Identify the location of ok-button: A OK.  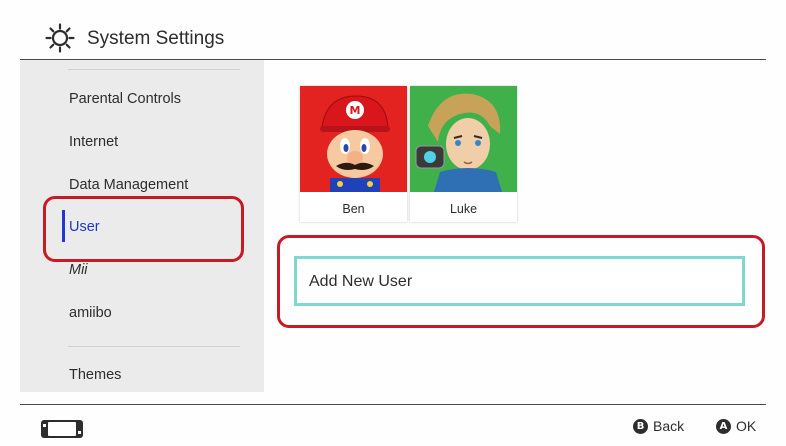
(736, 426).